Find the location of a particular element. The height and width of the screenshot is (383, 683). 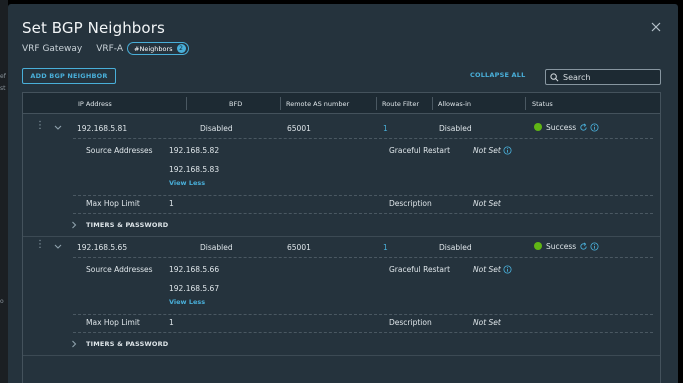

column-header-ip-address: IP Address is located at coordinates (95, 104).